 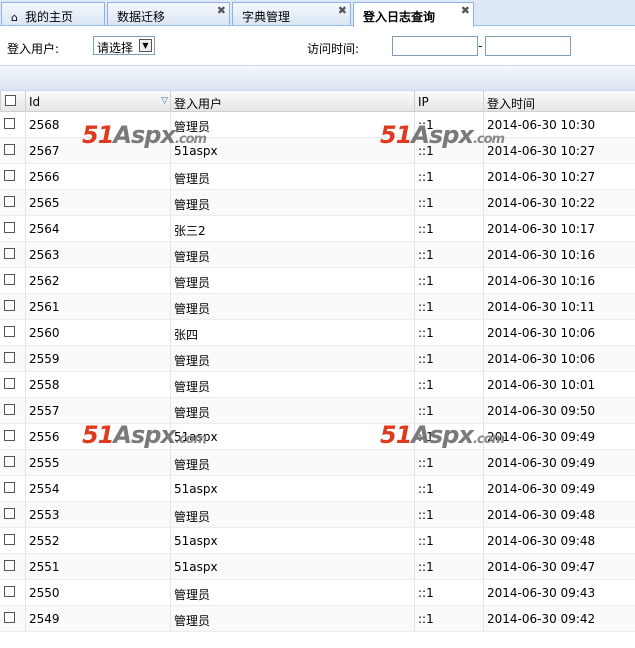 I want to click on table-row: 2565 管理员::1 2014-06-30 10:22, so click(x=317, y=203).